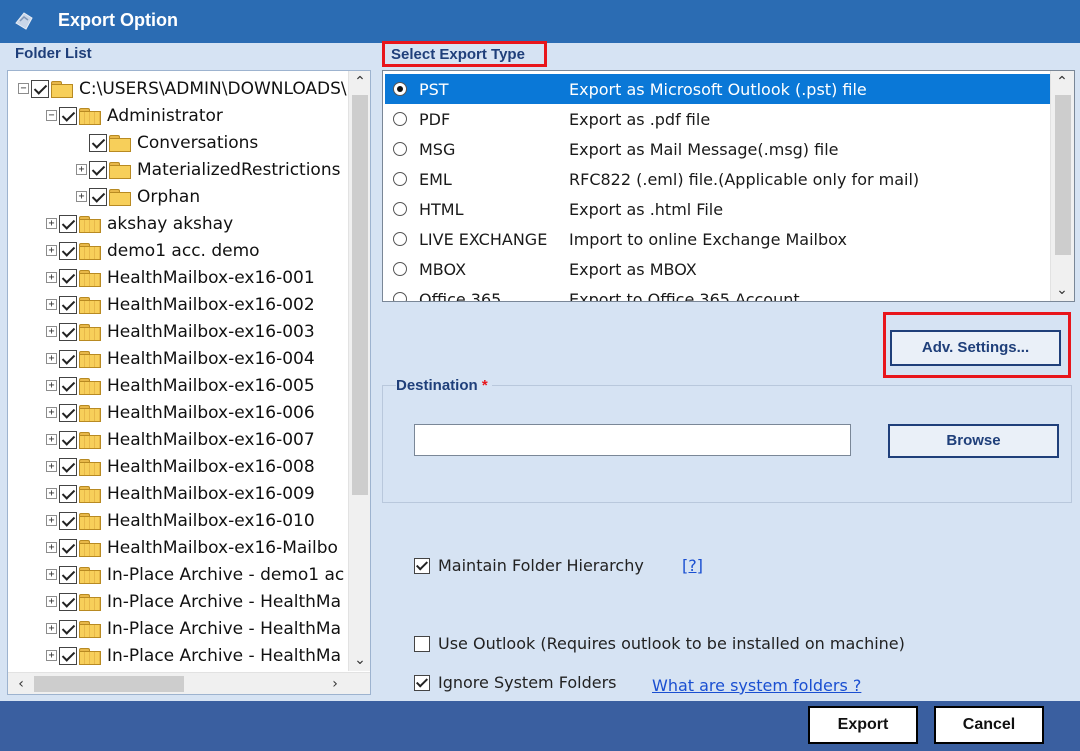  I want to click on maintain-folder-hierarchy-option: Maintain Folder Hierarchy, so click(529, 565).